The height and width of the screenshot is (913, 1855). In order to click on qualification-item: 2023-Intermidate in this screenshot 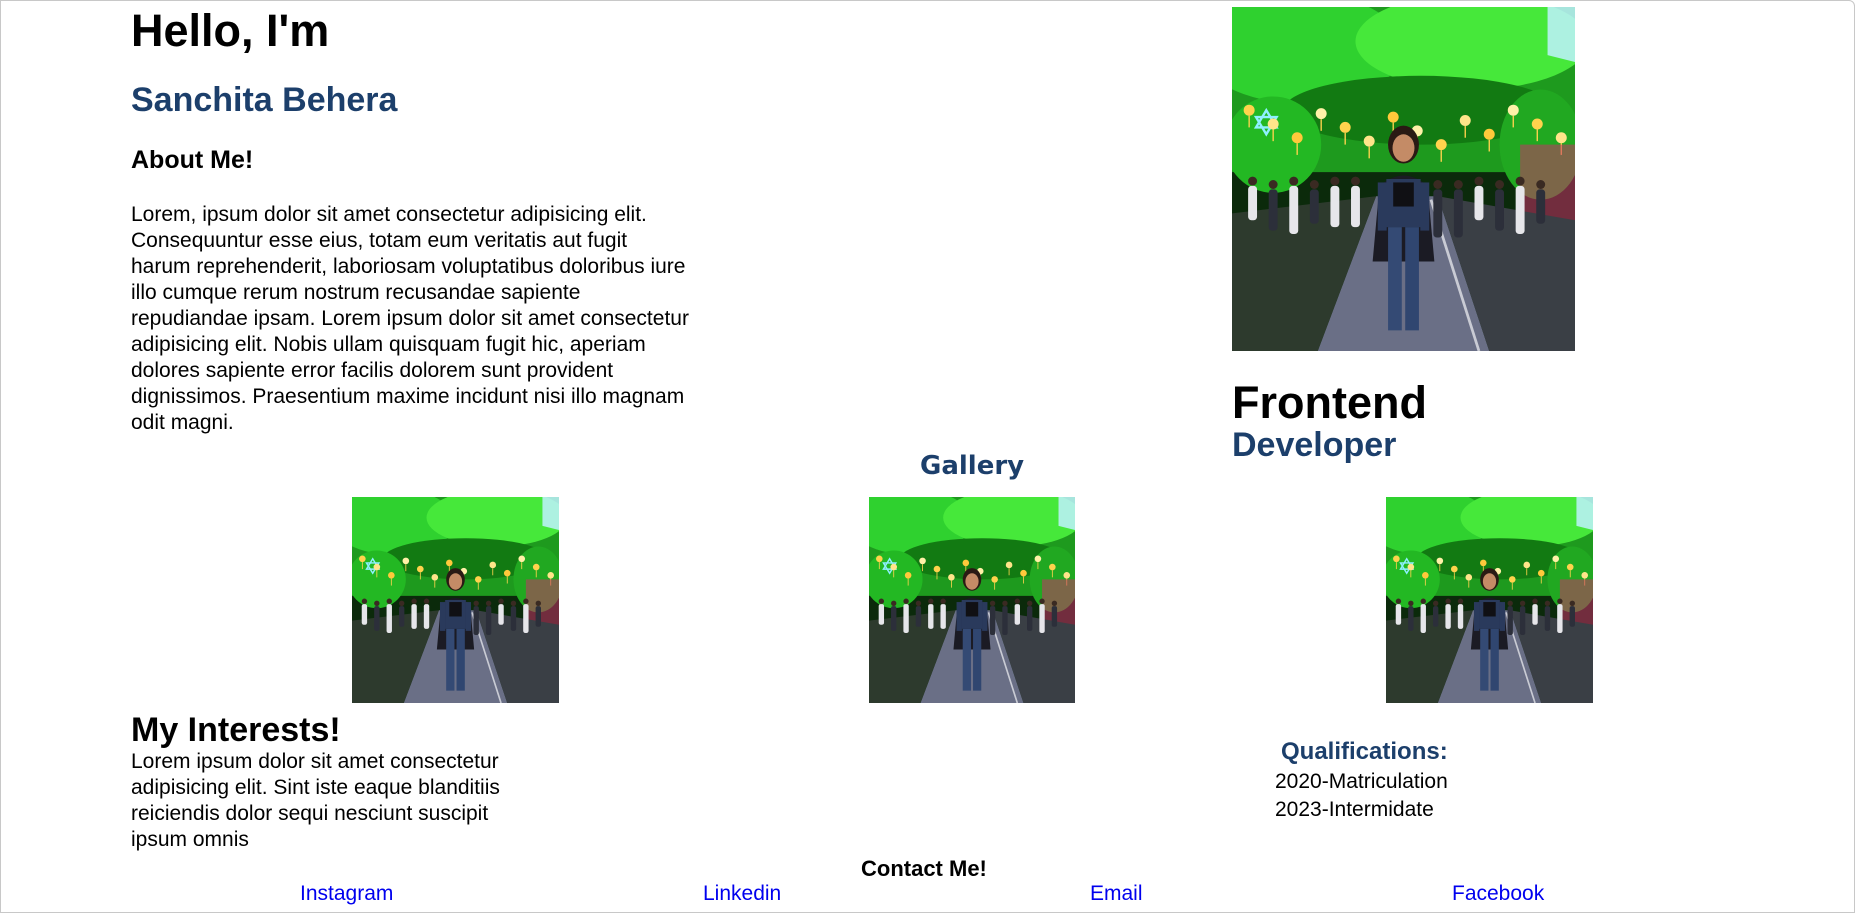, I will do `click(1354, 809)`.